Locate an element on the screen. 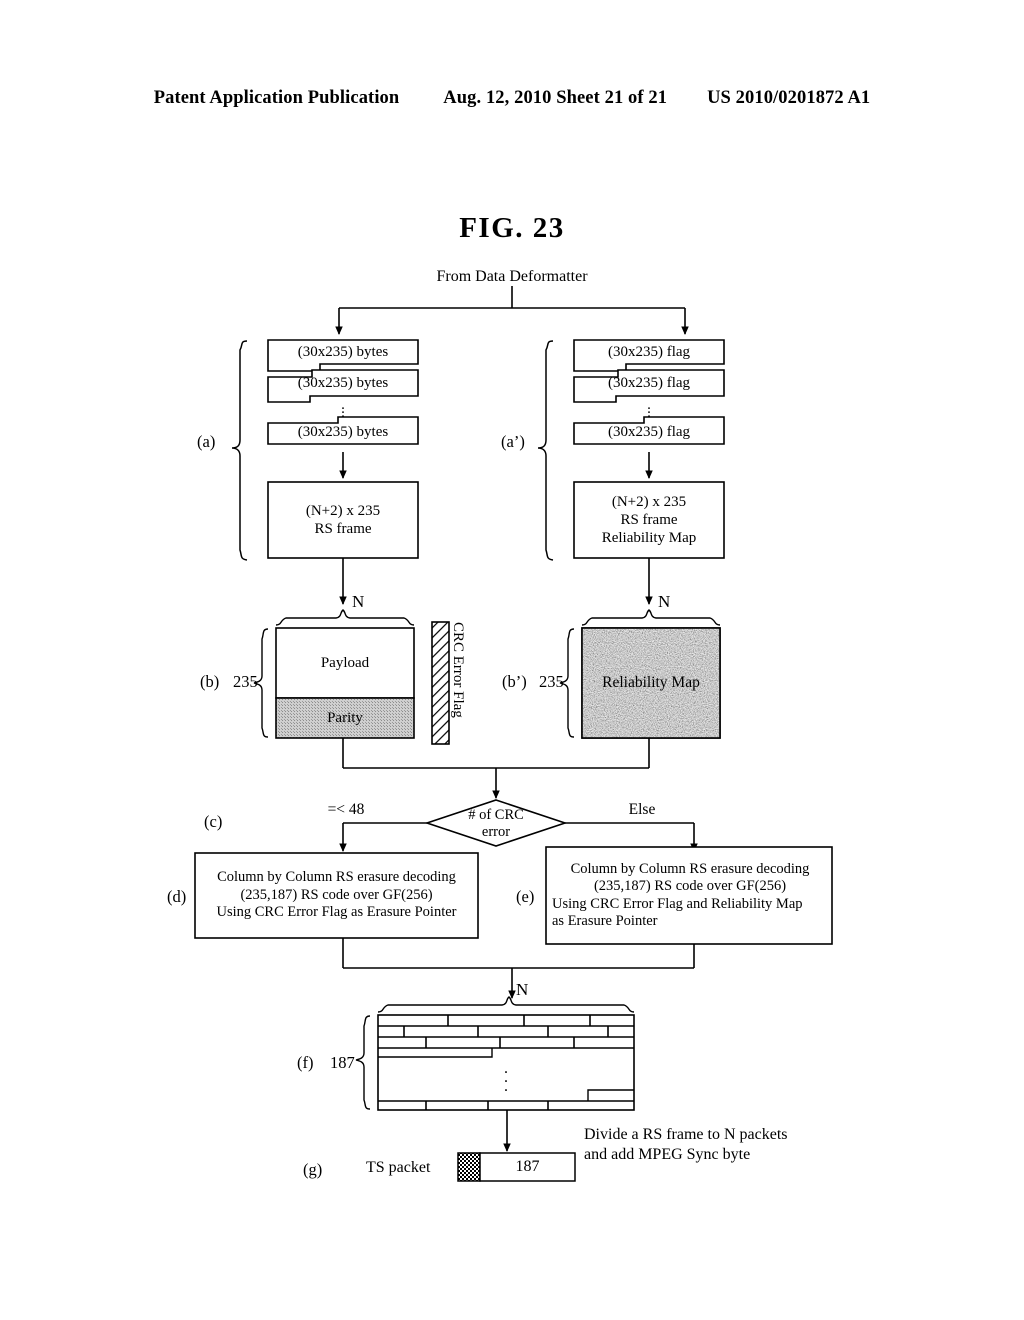 The image size is (1024, 1320). source-label: From Data Deformatter is located at coordinates (512, 276).